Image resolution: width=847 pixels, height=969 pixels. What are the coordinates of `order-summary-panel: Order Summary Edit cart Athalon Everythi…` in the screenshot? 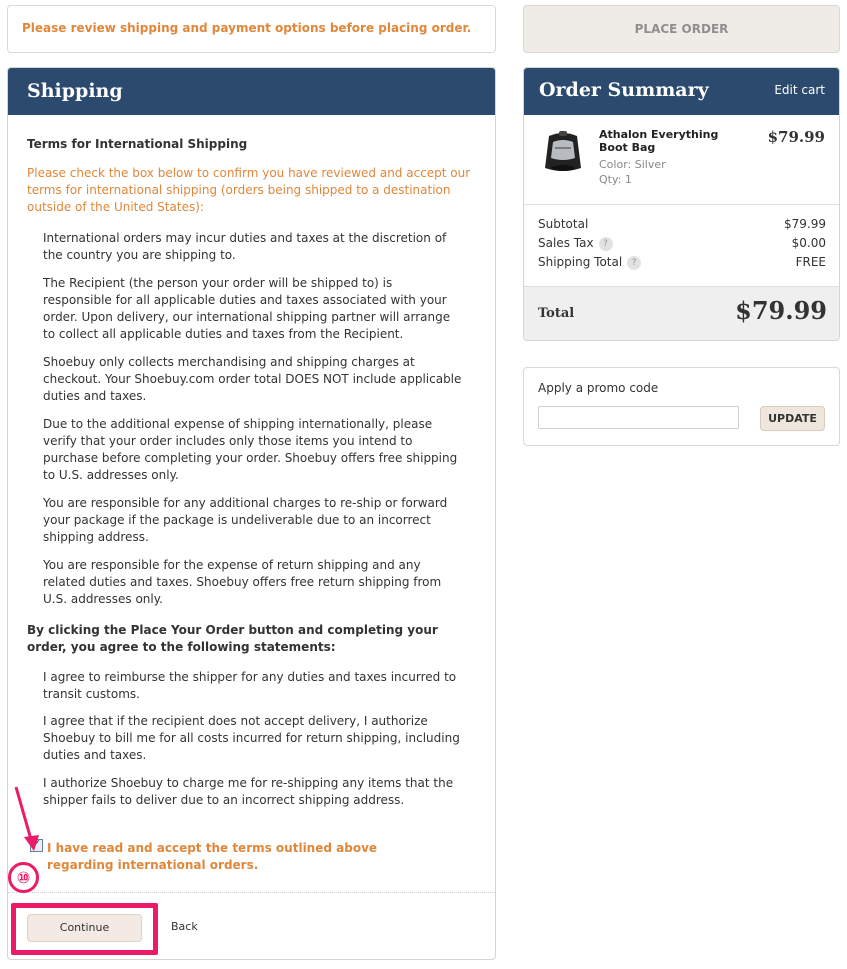 It's located at (681, 204).